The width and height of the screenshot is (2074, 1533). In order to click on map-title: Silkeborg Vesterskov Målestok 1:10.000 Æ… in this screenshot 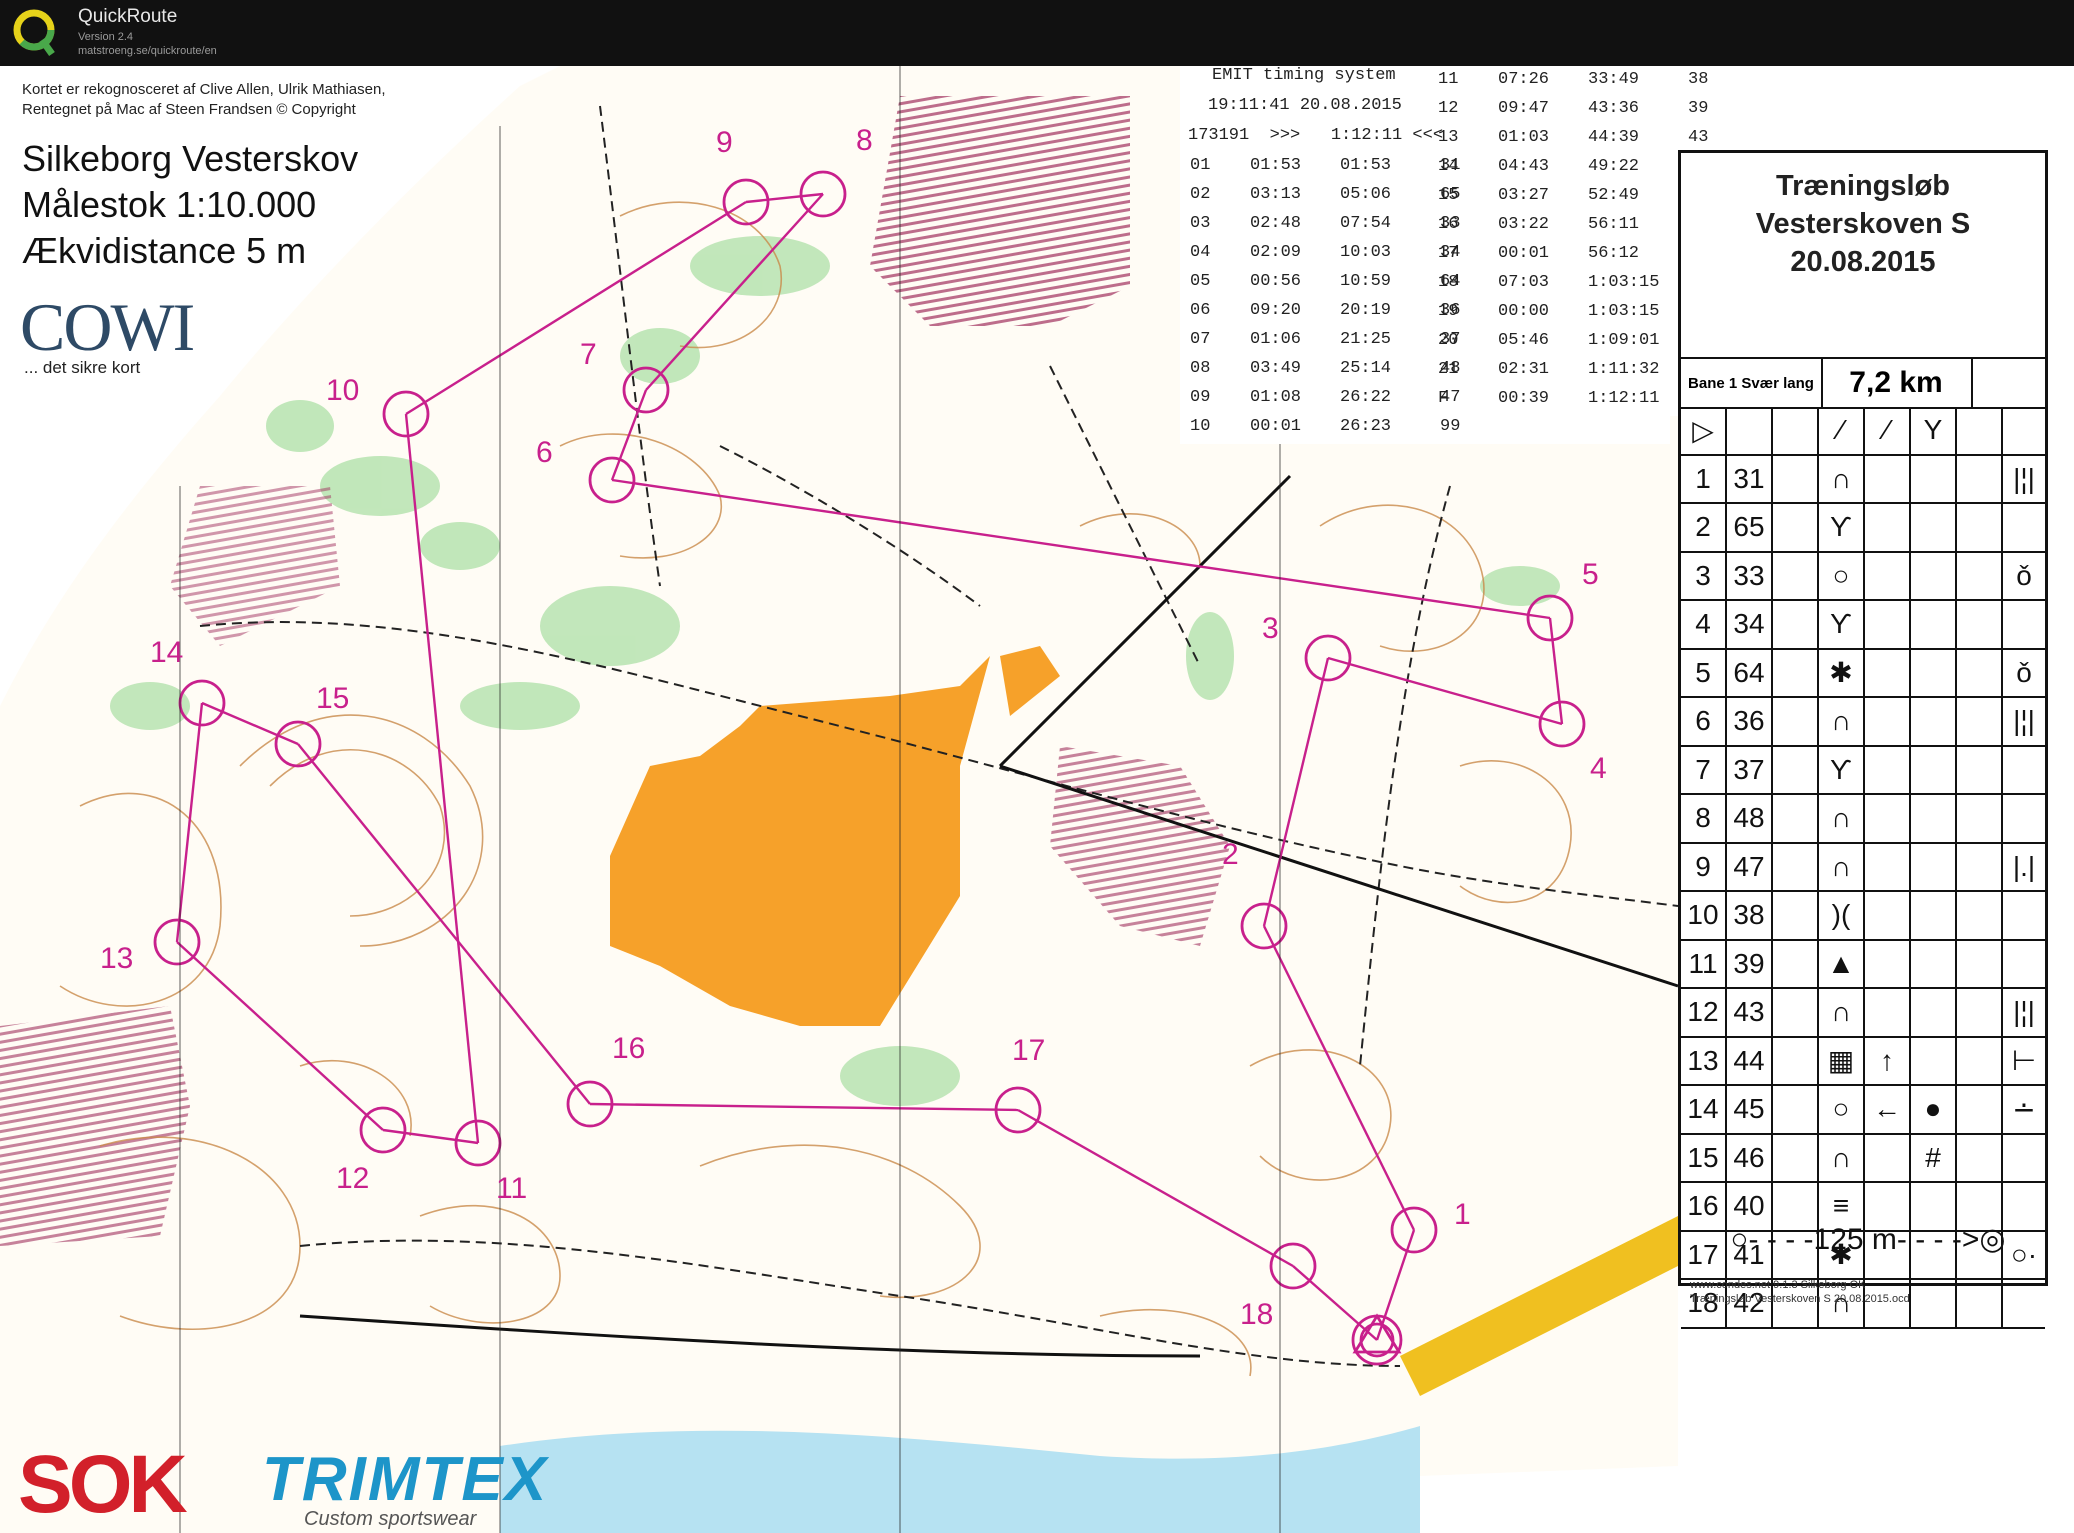, I will do `click(190, 205)`.